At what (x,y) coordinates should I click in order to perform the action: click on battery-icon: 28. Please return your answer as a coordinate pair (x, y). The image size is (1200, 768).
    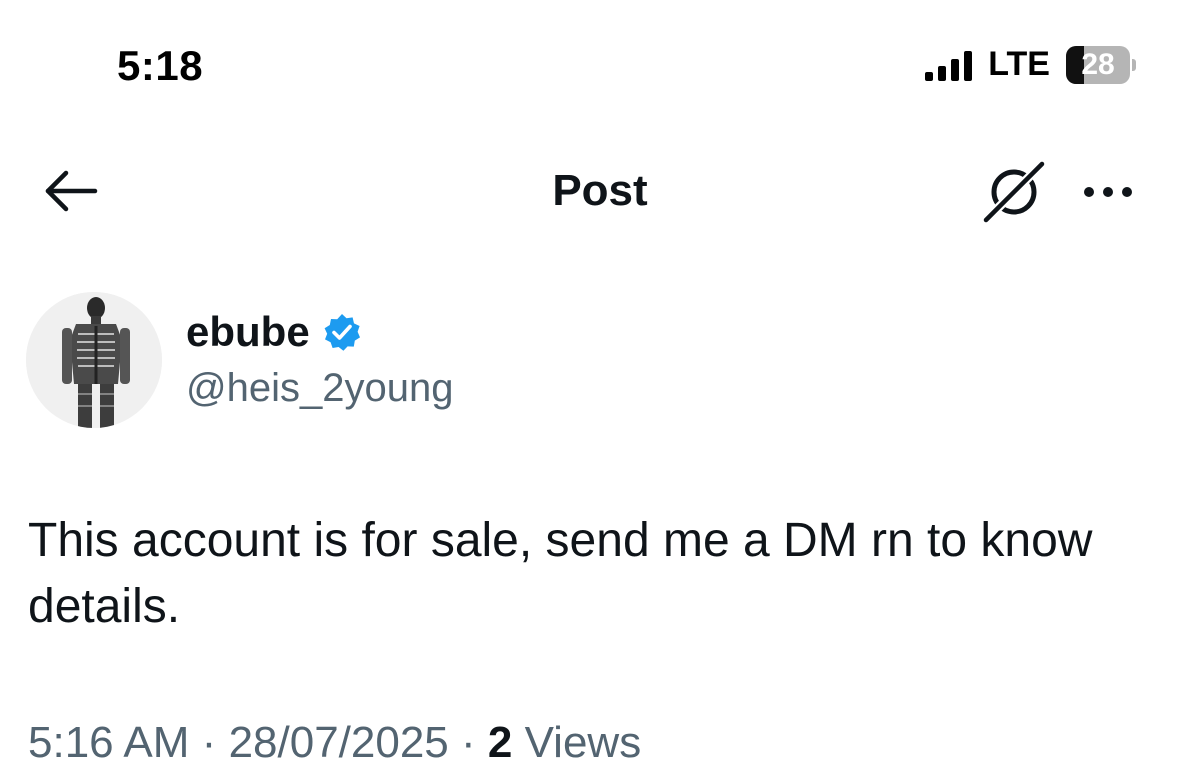
    Looking at the image, I should click on (1098, 64).